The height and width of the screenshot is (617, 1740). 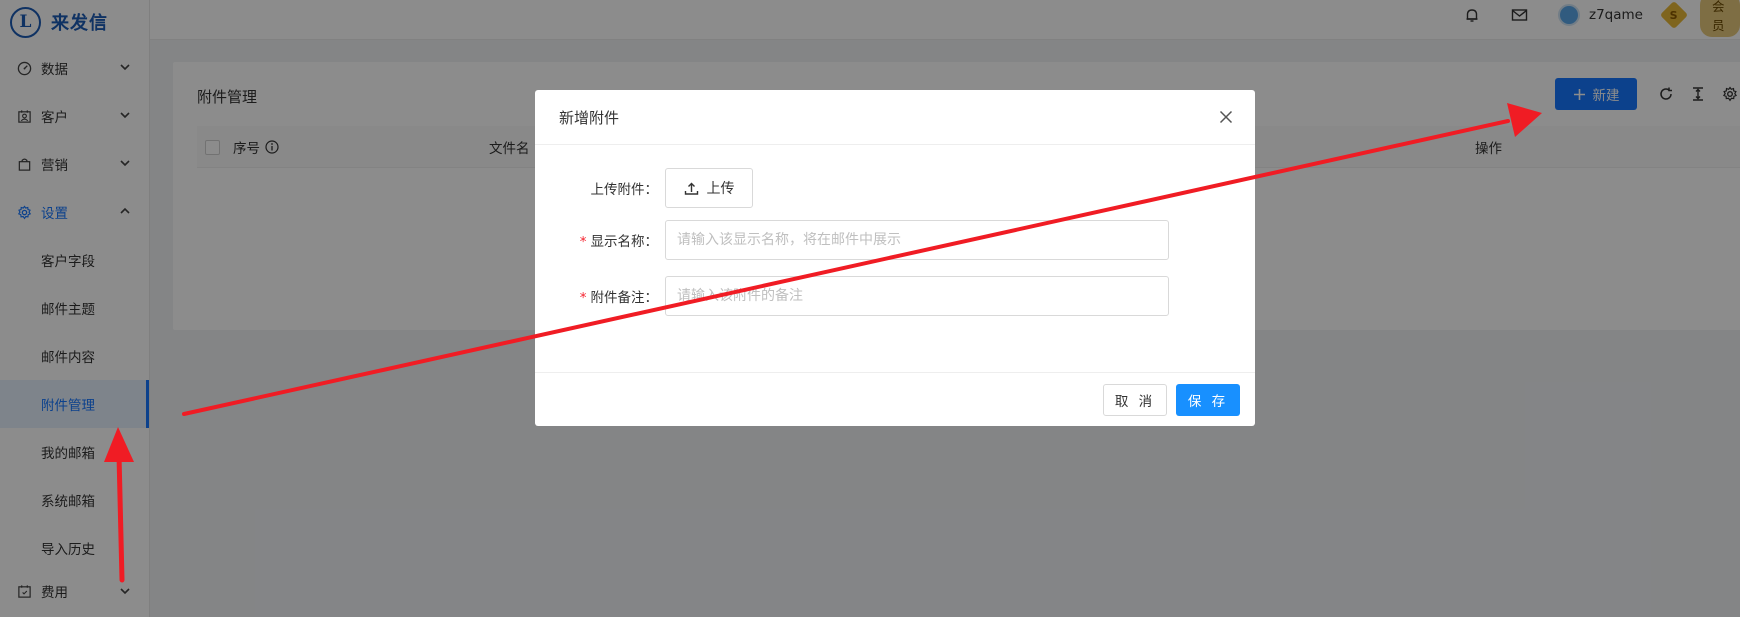 I want to click on display-name-row: * 显示名称：, so click(x=895, y=240).